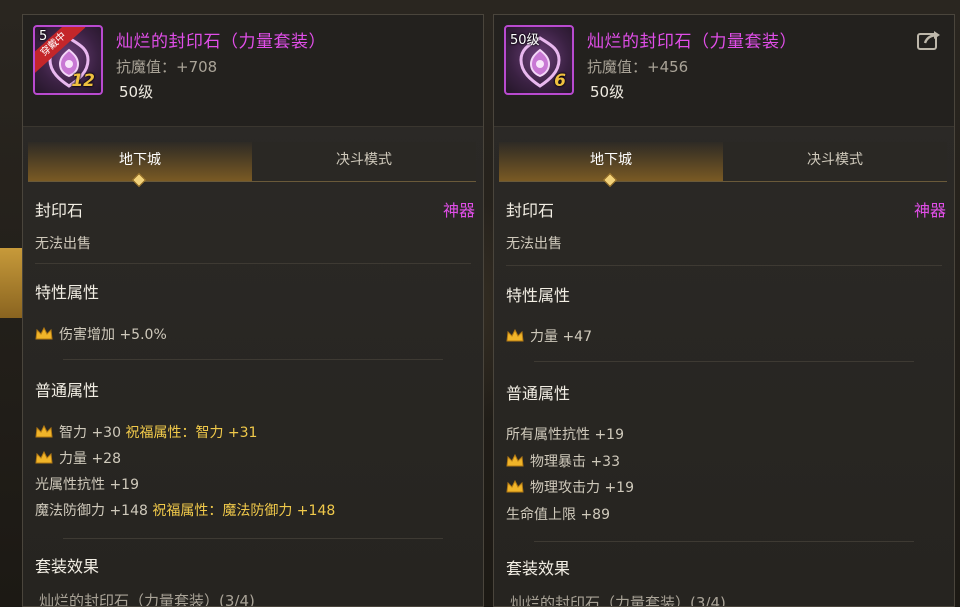 This screenshot has height=607, width=960. What do you see at coordinates (68, 60) in the screenshot?
I see `seal-stone-icon: 5 穿戴中 12` at bounding box center [68, 60].